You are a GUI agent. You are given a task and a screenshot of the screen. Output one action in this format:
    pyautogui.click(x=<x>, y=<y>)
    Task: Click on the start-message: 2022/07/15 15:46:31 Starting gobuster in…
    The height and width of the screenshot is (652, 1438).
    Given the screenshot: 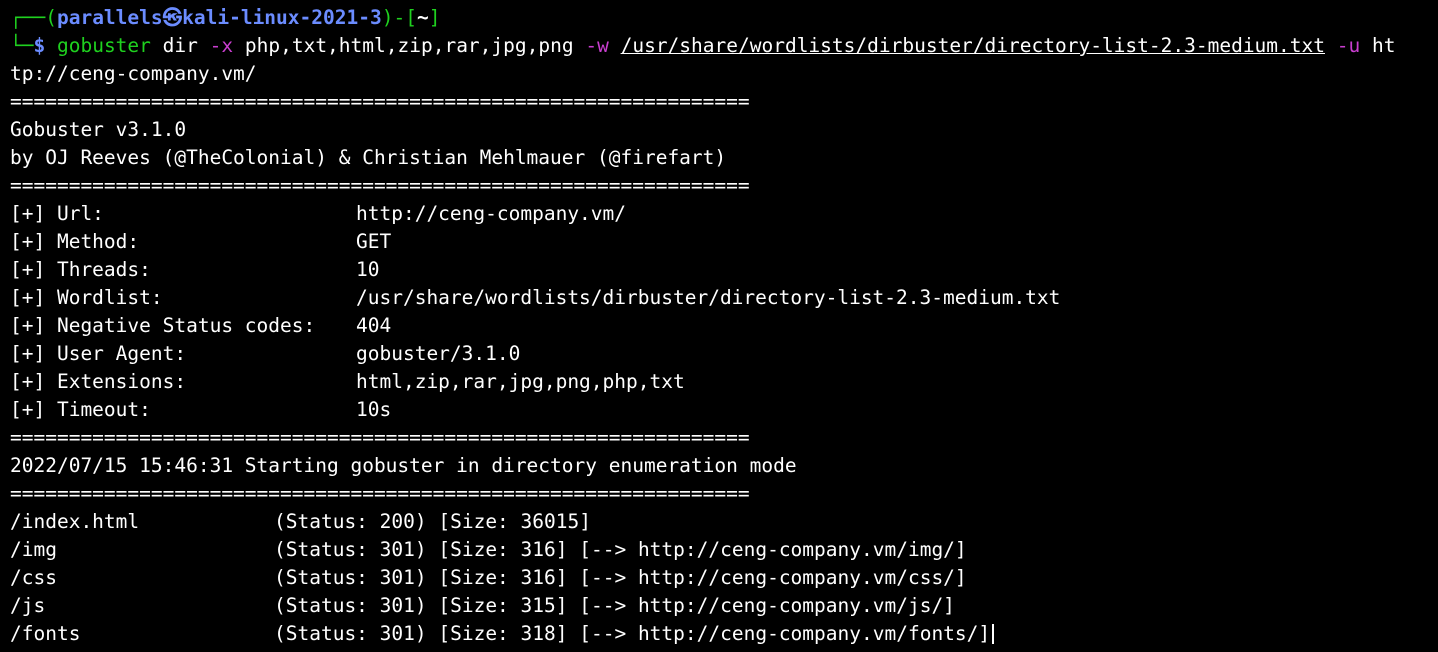 What is the action you would take?
    pyautogui.click(x=403, y=465)
    